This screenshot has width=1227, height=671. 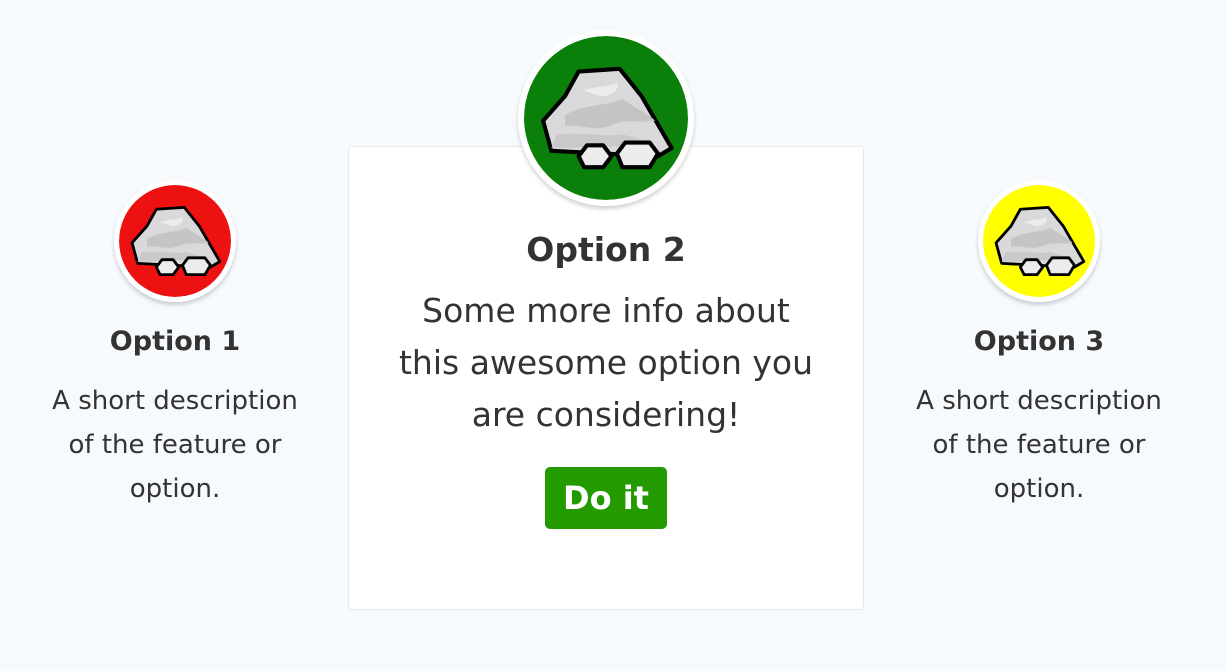 I want to click on option-3-title: Option 3, so click(x=1039, y=341).